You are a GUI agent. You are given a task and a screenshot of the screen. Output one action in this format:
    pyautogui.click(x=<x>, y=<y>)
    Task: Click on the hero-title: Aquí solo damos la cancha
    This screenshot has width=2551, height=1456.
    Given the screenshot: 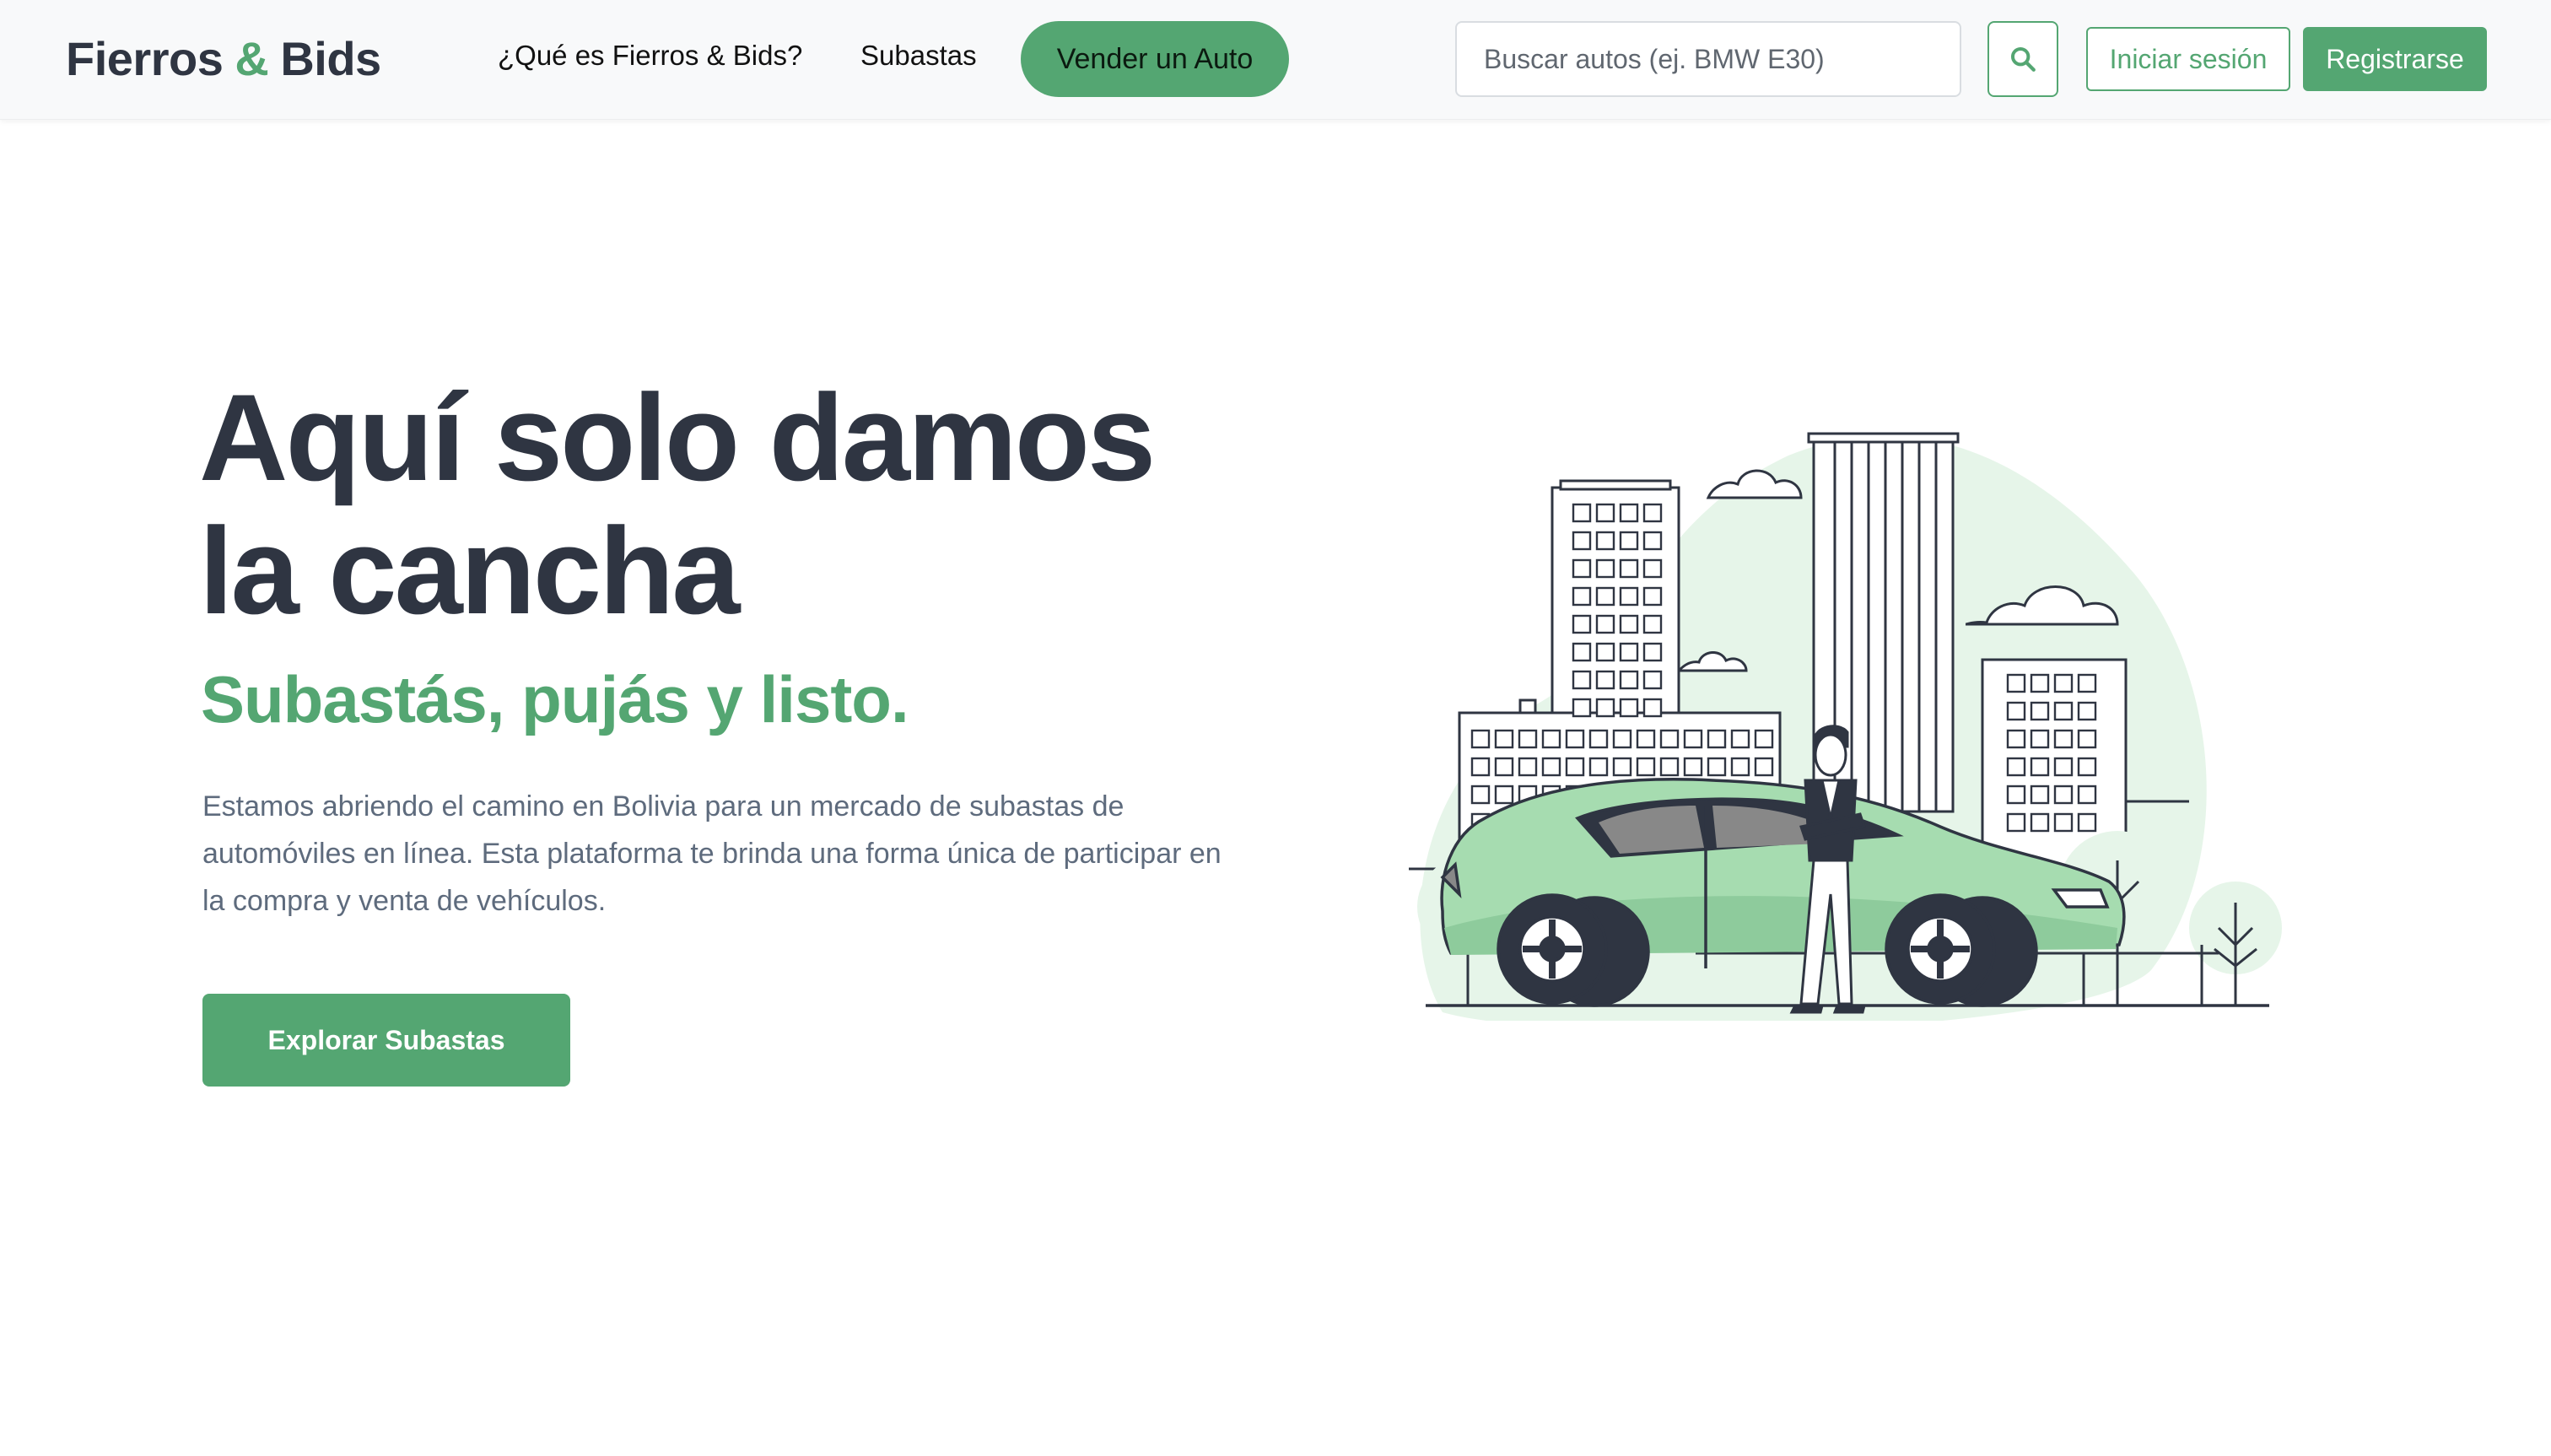 What is the action you would take?
    pyautogui.click(x=705, y=505)
    